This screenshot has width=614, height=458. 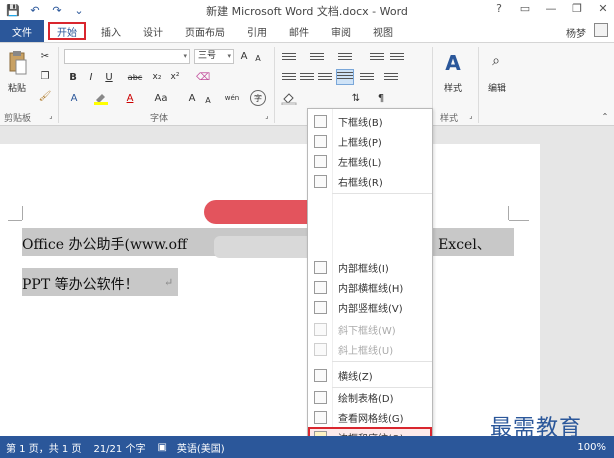 I want to click on enclose-char-button: 字, so click(x=258, y=98).